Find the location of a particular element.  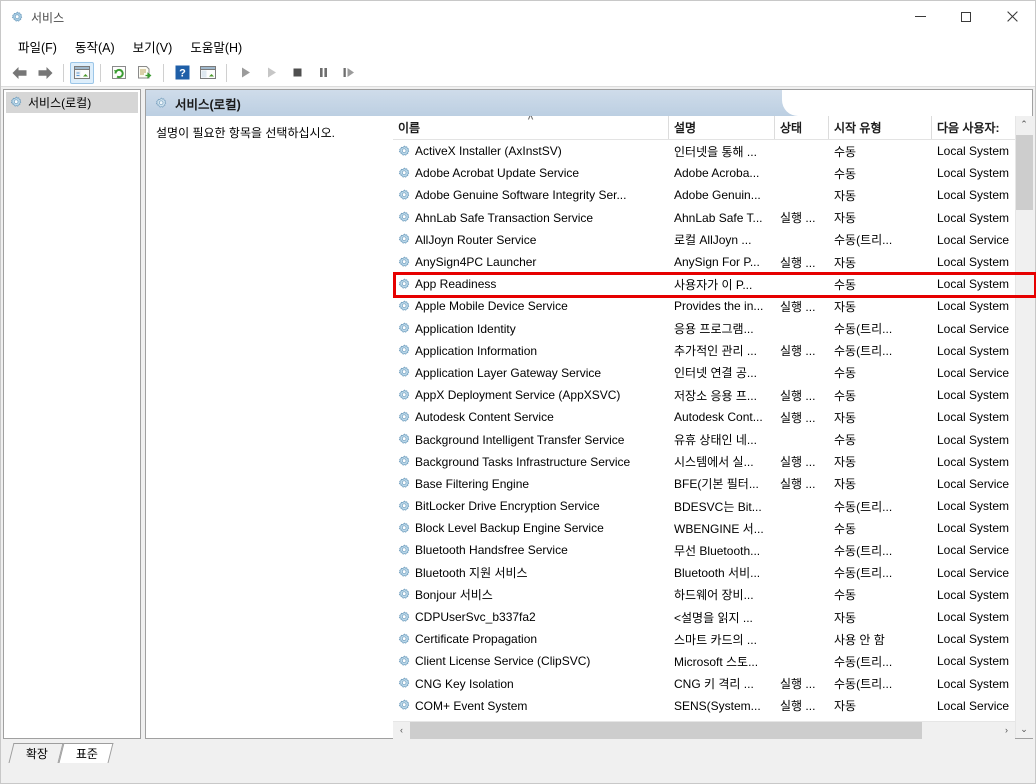

question-mark-icon: ? is located at coordinates (182, 72).